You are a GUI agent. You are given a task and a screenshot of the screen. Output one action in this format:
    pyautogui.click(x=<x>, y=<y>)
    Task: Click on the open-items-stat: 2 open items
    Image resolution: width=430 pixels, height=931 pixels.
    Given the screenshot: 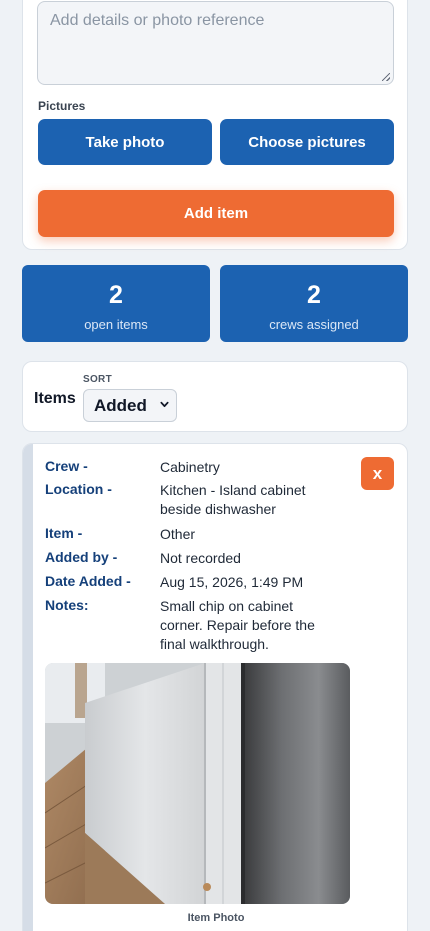 What is the action you would take?
    pyautogui.click(x=116, y=303)
    